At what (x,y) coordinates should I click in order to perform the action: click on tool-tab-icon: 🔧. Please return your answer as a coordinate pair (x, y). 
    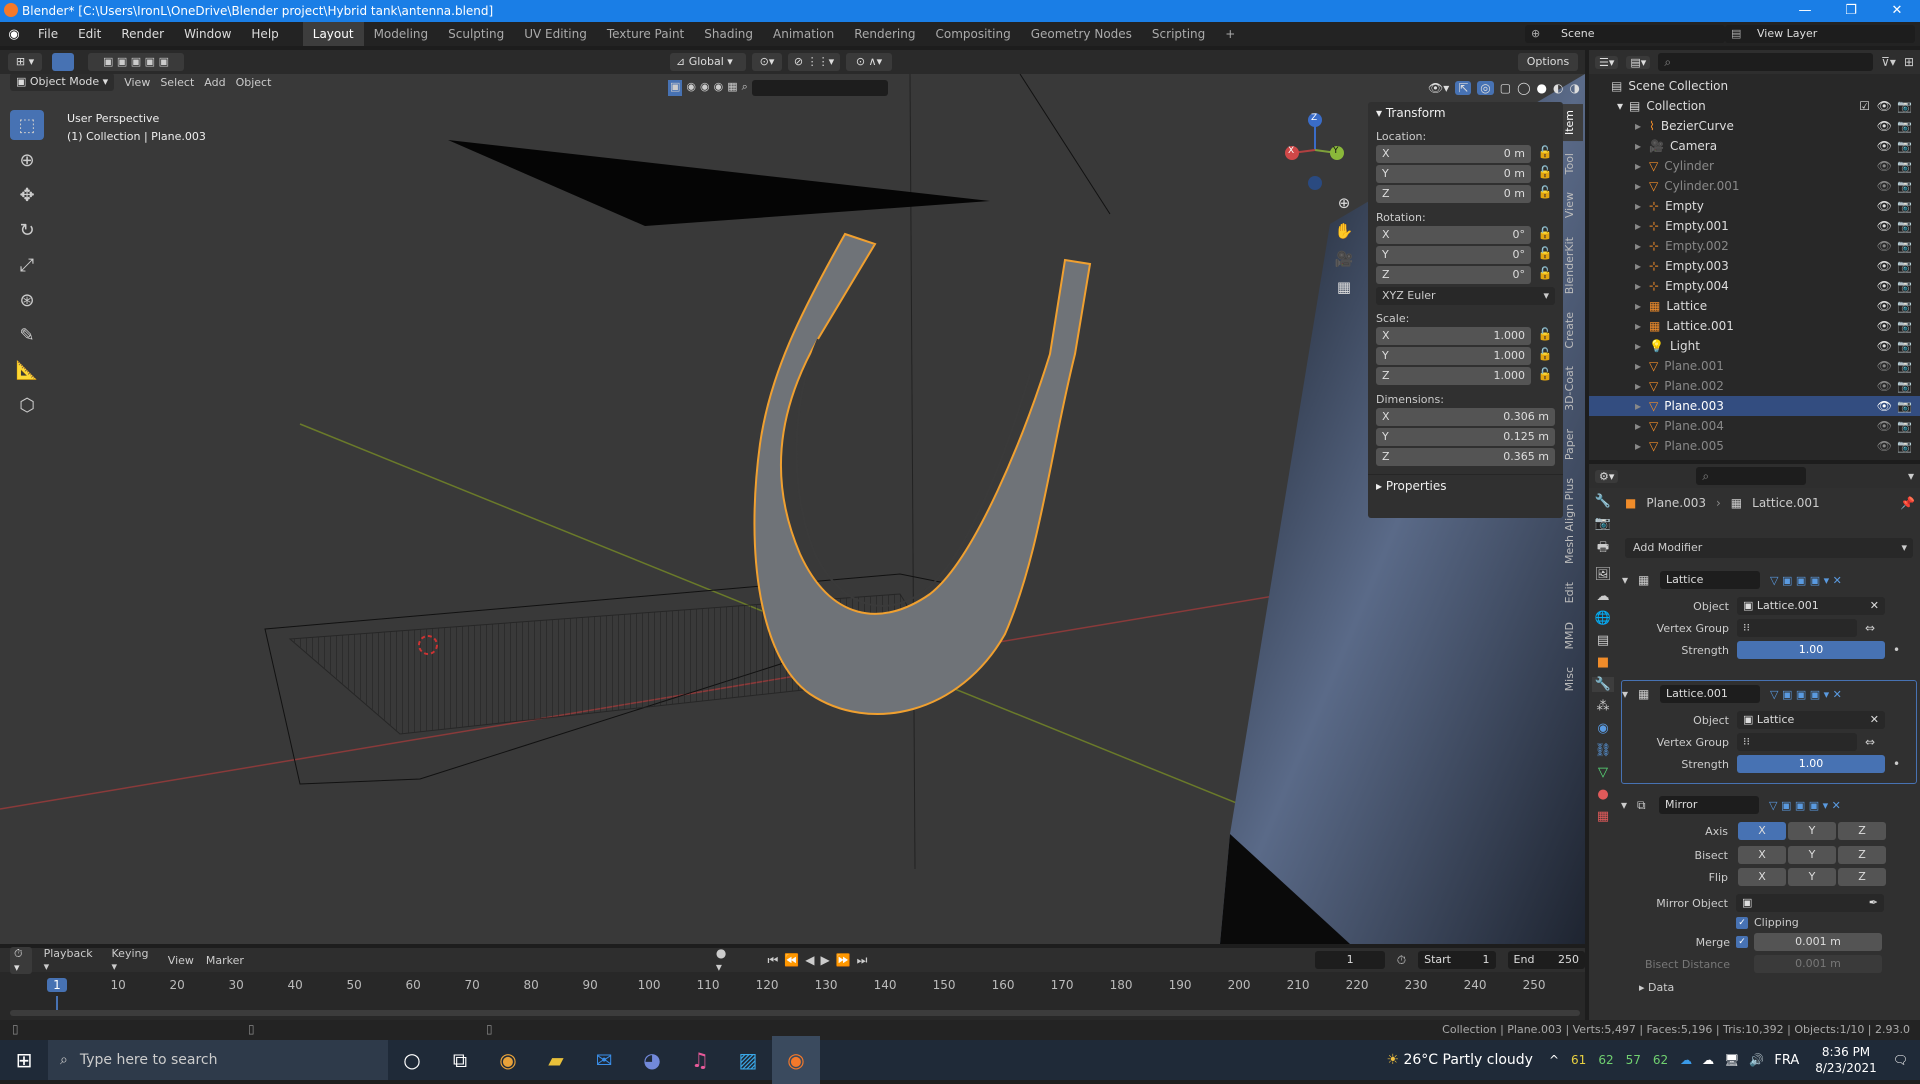
    Looking at the image, I should click on (1603, 501).